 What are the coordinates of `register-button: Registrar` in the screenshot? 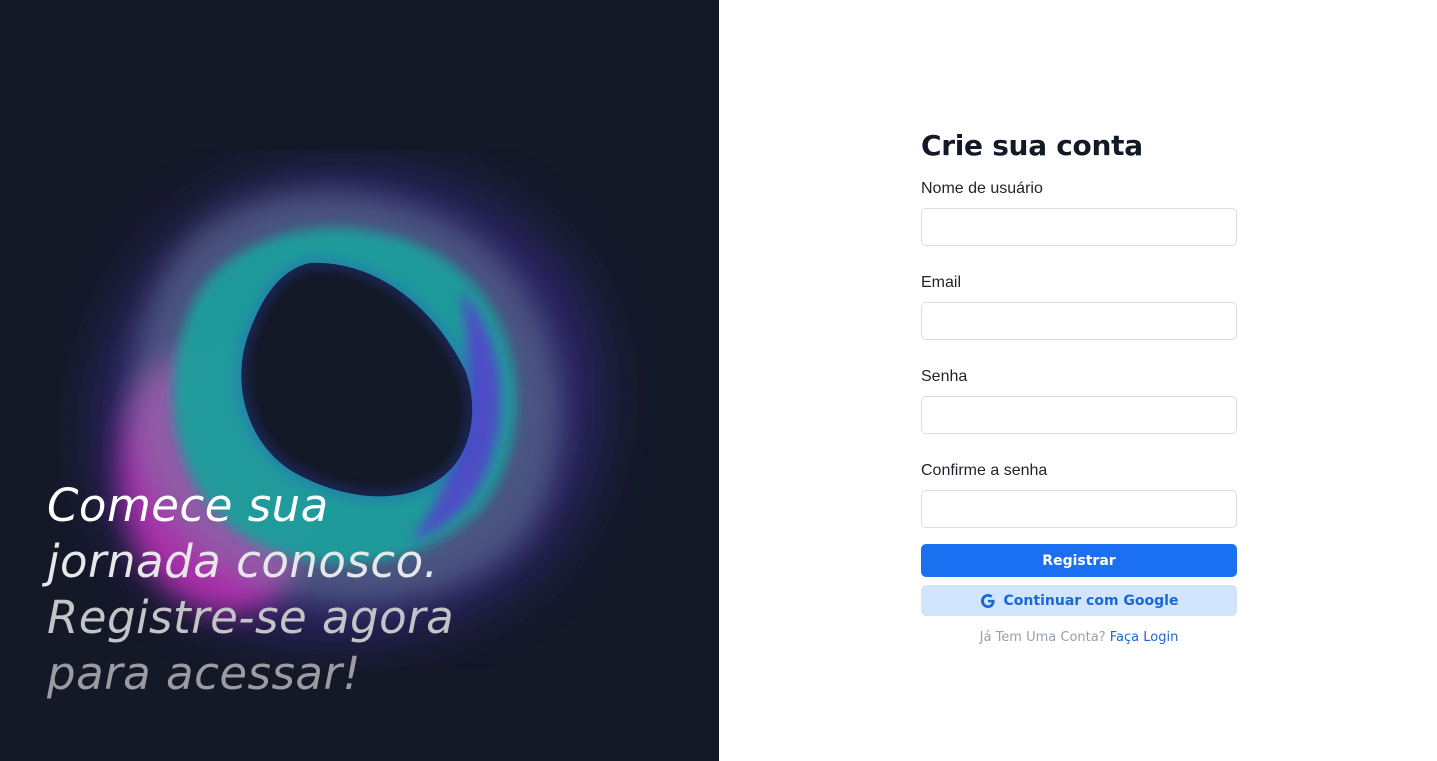 It's located at (1079, 560).